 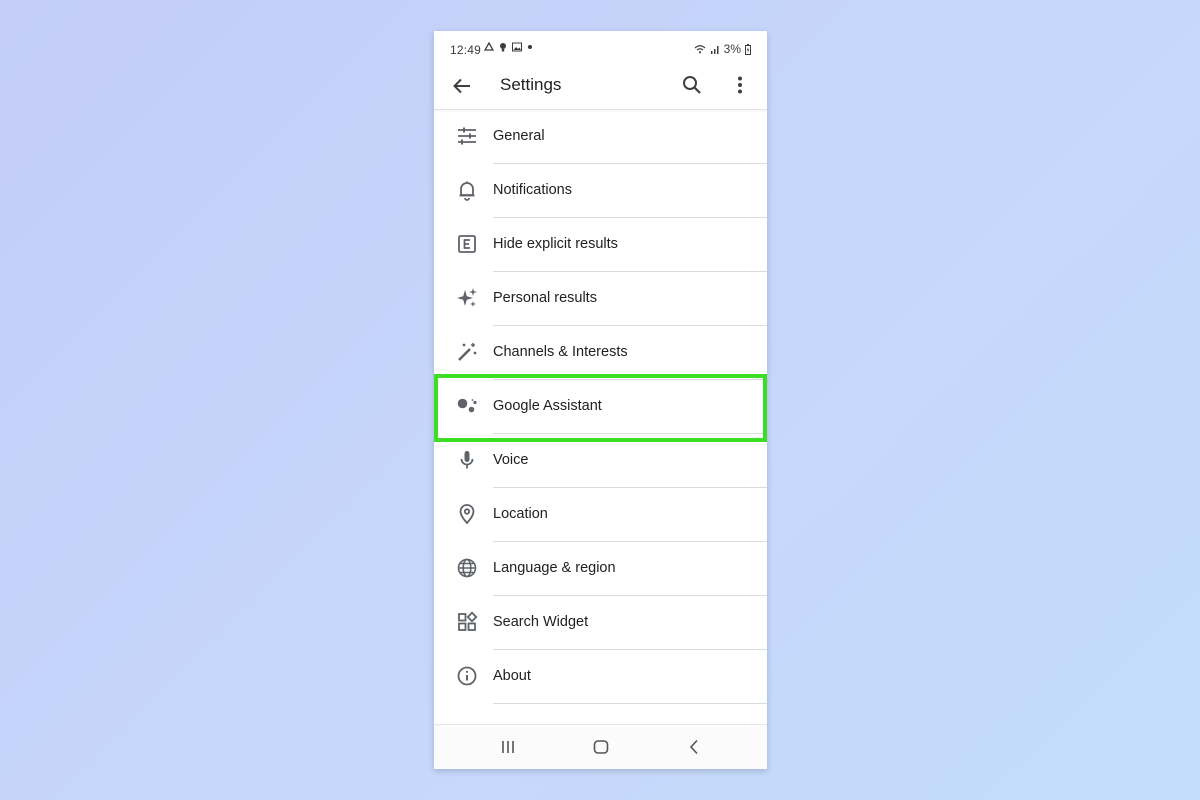 I want to click on home-icon, so click(x=601, y=747).